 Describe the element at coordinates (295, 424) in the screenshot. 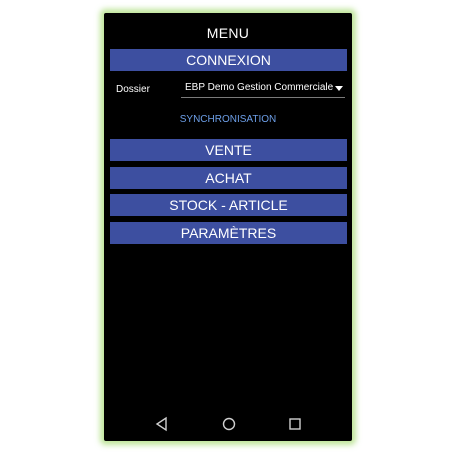

I see `recent-apps-square-icon` at that location.